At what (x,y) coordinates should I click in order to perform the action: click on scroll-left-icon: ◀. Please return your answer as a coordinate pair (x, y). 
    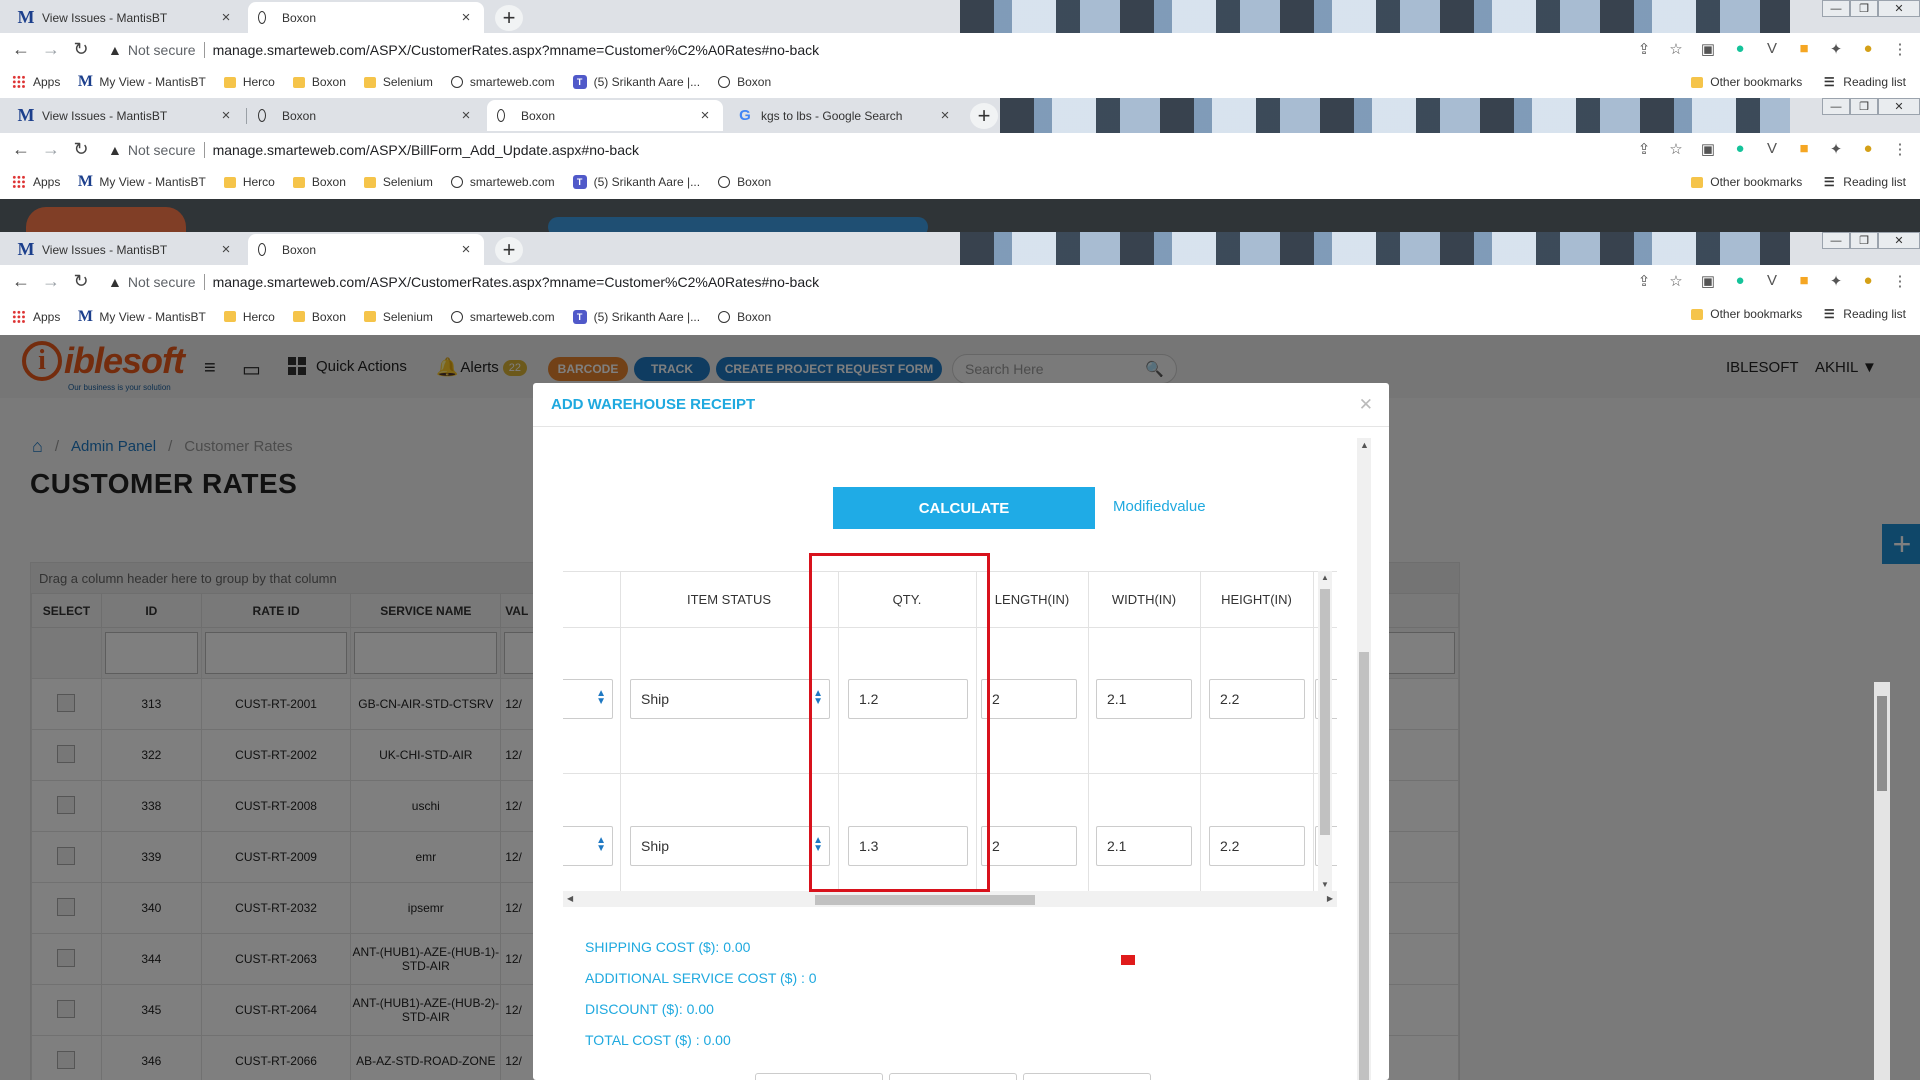
    Looking at the image, I should click on (570, 898).